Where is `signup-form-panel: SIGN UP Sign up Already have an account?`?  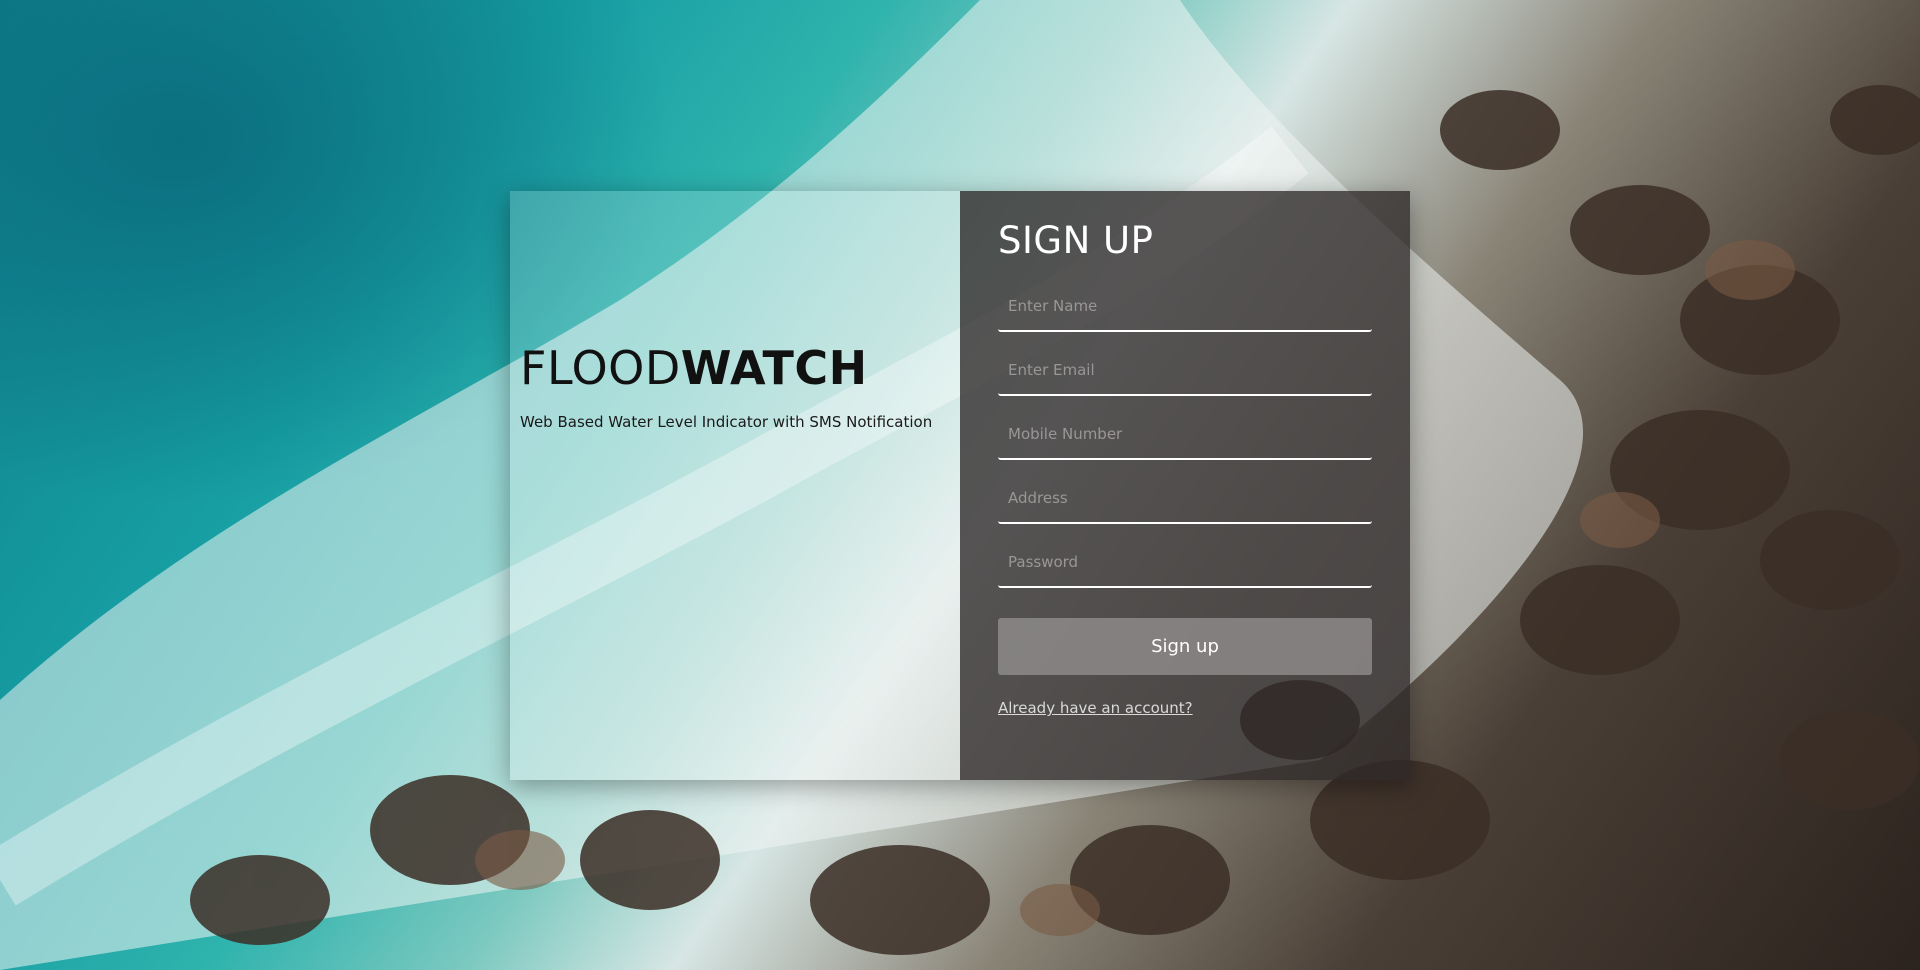 signup-form-panel: SIGN UP Sign up Already have an account? is located at coordinates (1185, 485).